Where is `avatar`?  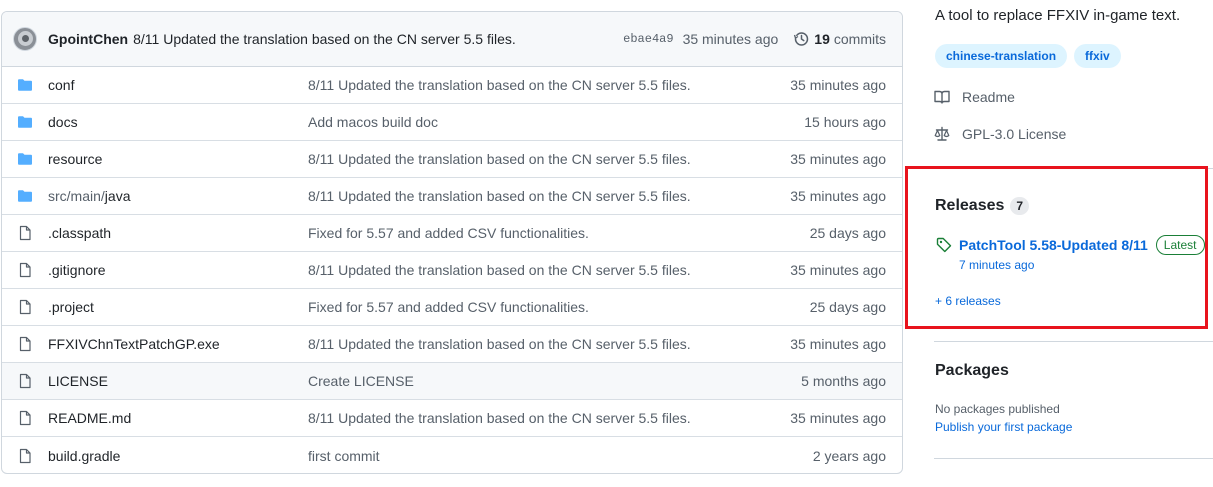 avatar is located at coordinates (25, 39).